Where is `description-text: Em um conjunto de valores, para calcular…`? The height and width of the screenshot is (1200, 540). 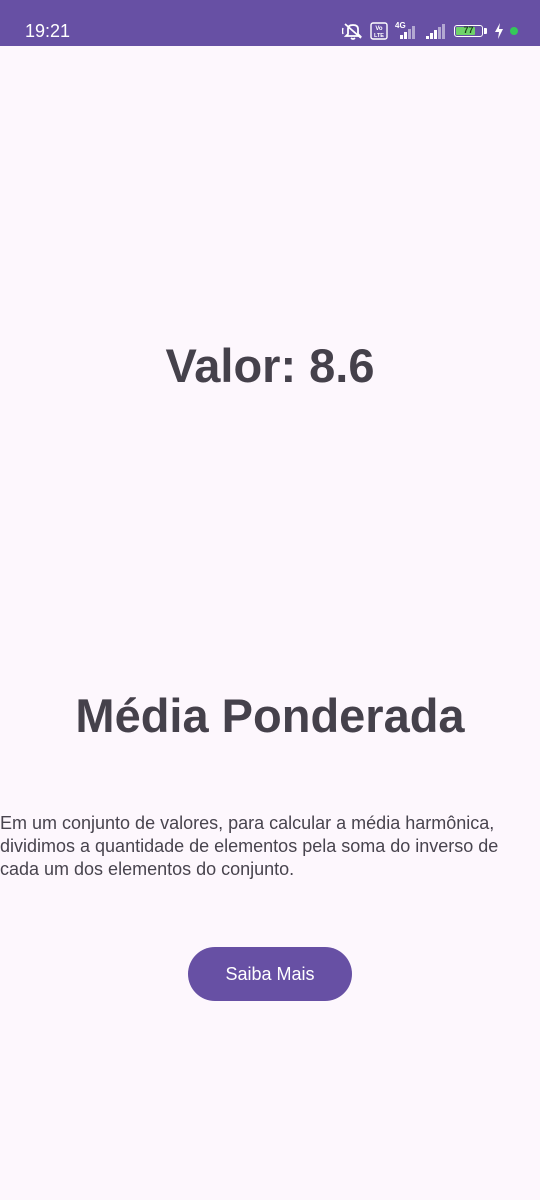
description-text: Em um conjunto de valores, para calcular… is located at coordinates (249, 846).